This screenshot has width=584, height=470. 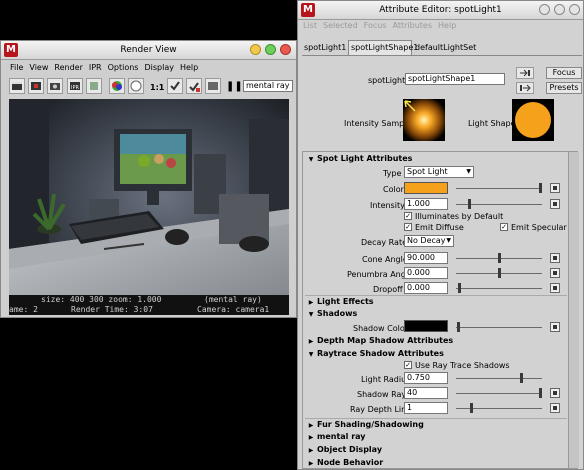 What do you see at coordinates (436, 449) in the screenshot?
I see `object-display-header: ▶ Object Display` at bounding box center [436, 449].